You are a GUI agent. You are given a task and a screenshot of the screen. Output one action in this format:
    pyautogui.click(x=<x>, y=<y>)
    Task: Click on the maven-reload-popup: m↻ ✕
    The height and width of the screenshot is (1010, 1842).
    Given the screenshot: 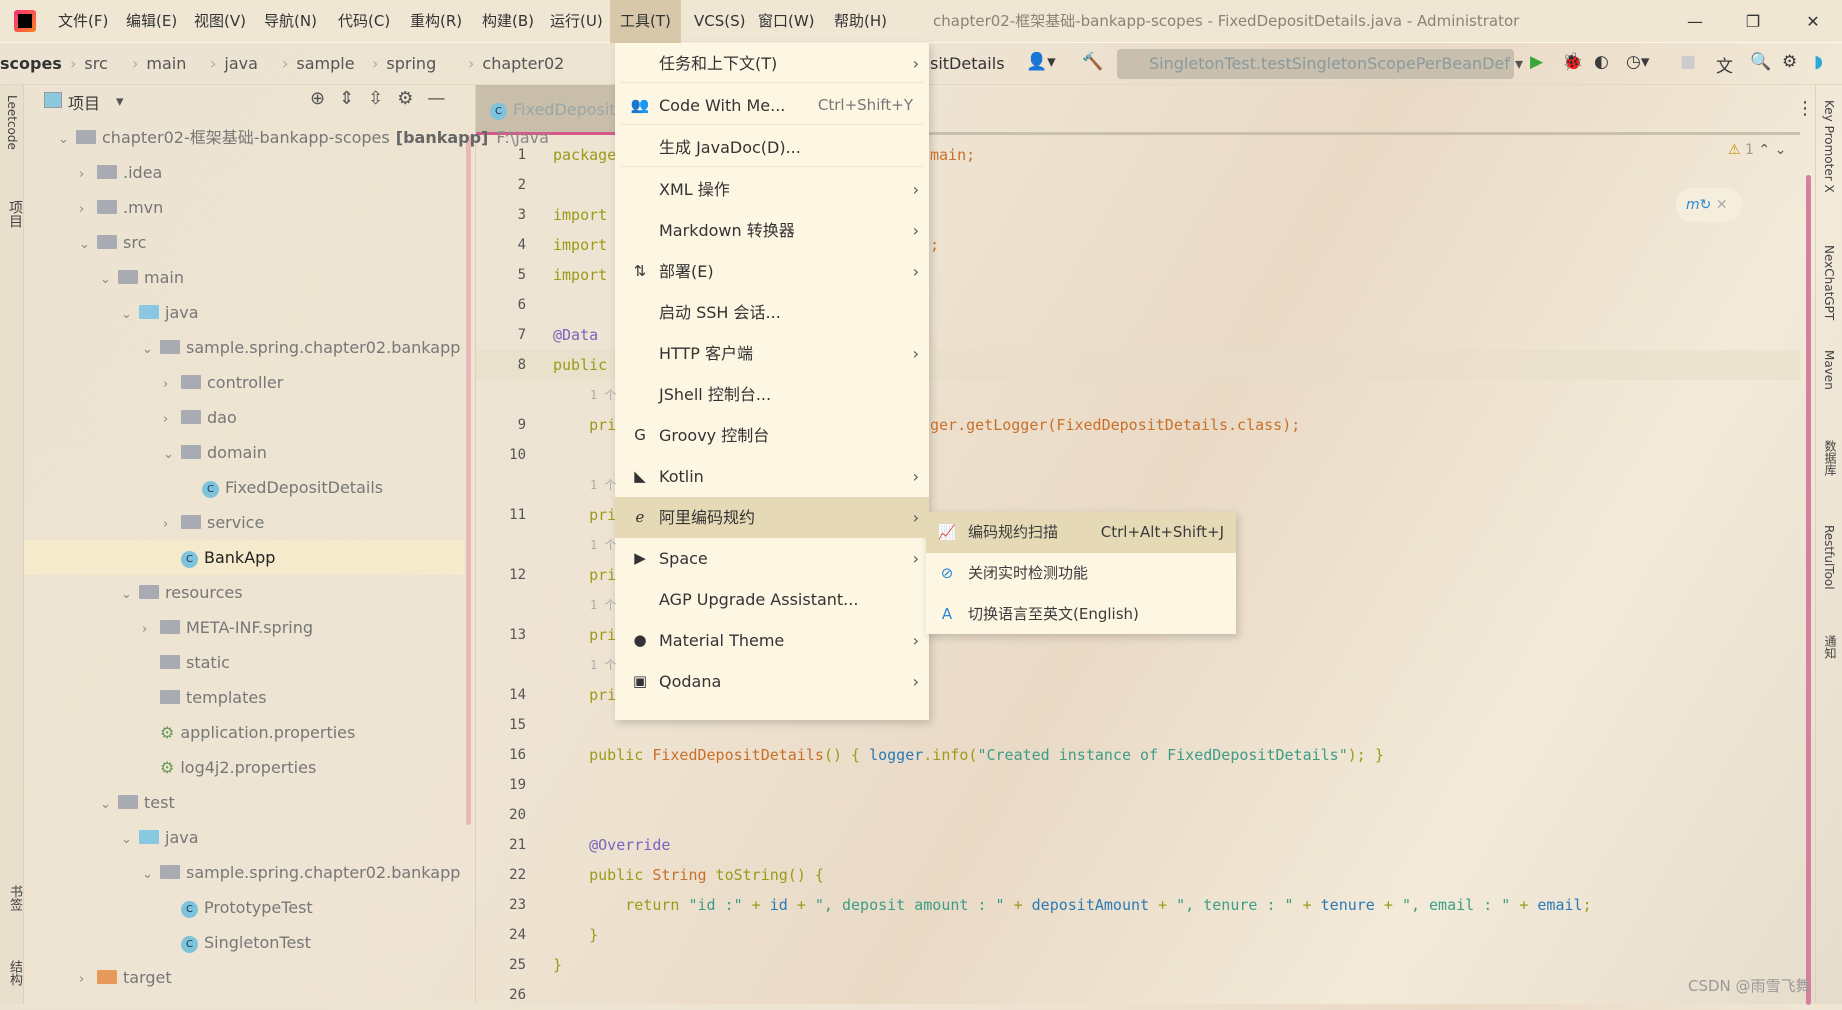 What is the action you would take?
    pyautogui.click(x=1709, y=205)
    